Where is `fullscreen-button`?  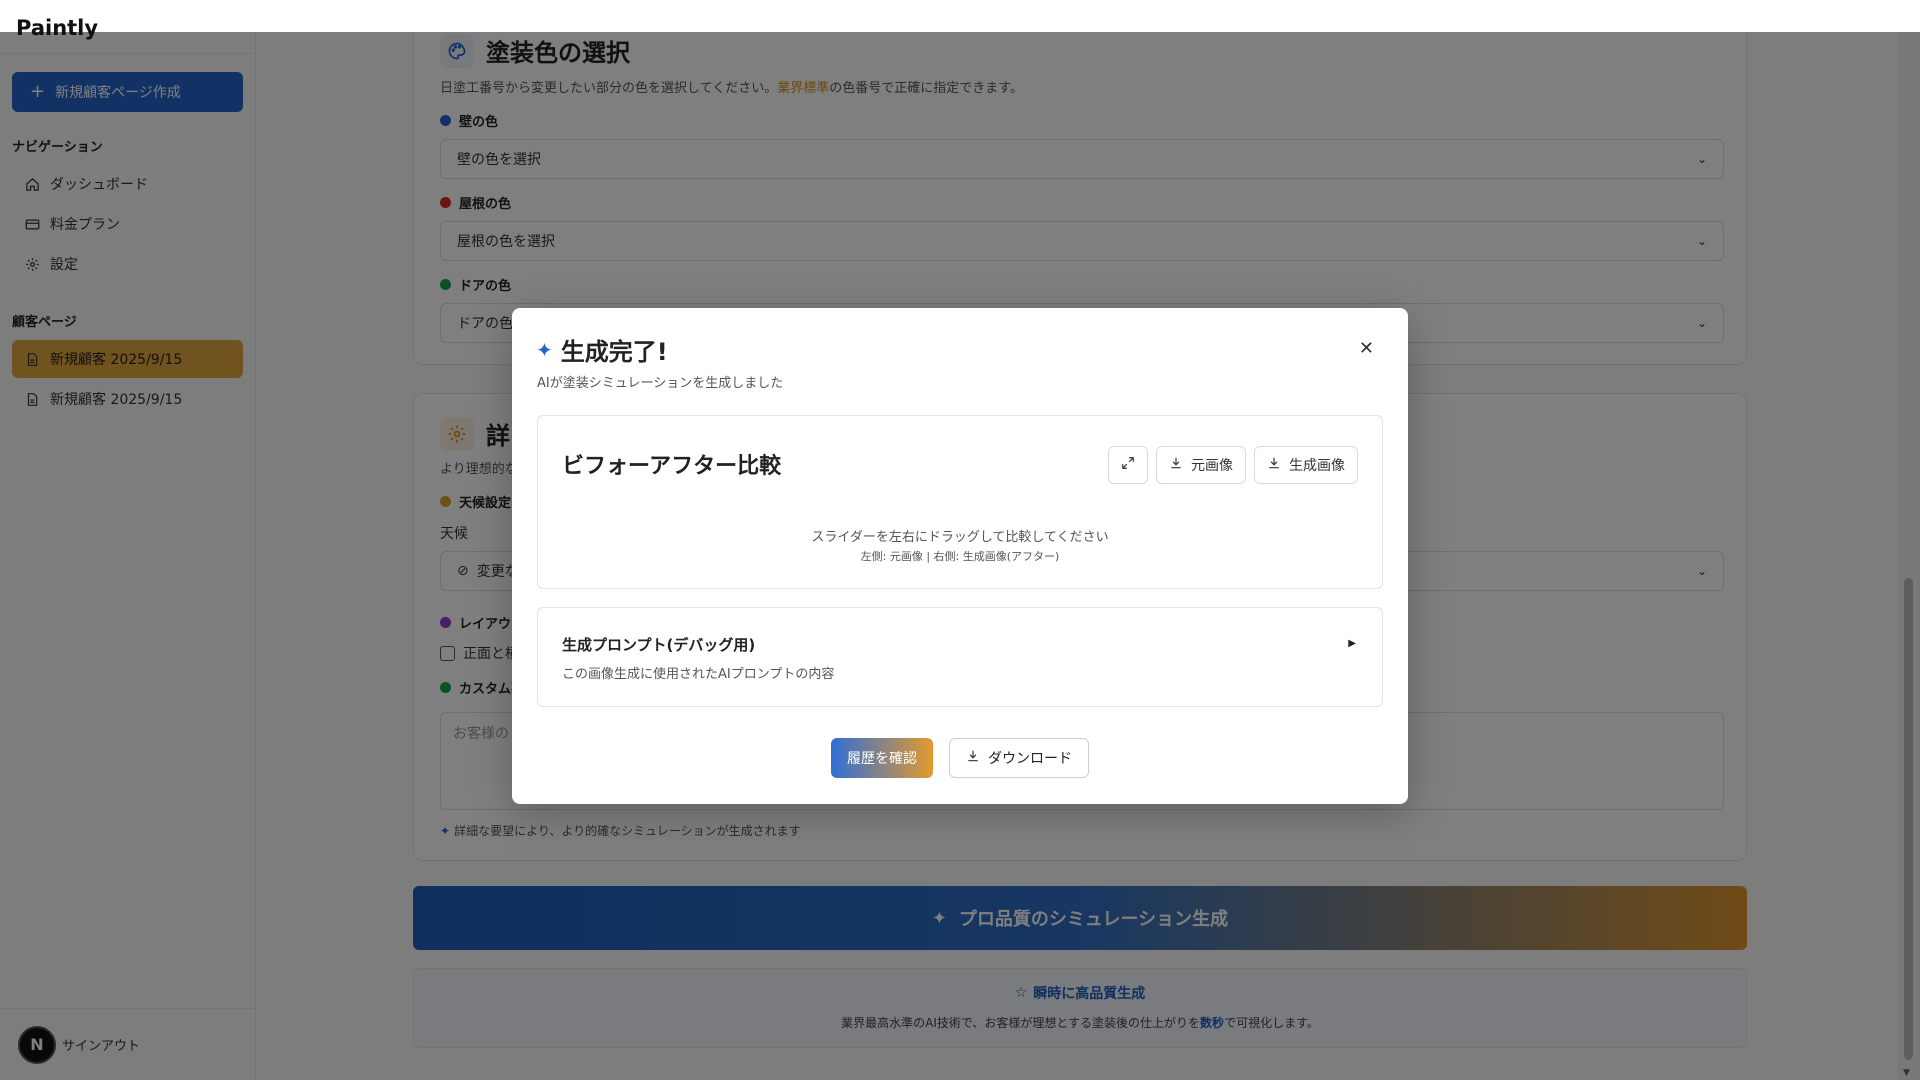 fullscreen-button is located at coordinates (1128, 465).